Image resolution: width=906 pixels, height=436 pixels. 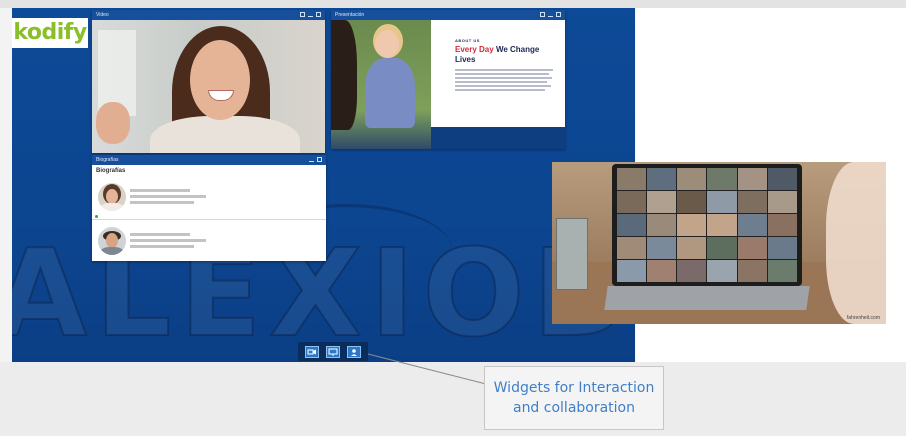 What do you see at coordinates (572, 254) in the screenshot?
I see `books` at bounding box center [572, 254].